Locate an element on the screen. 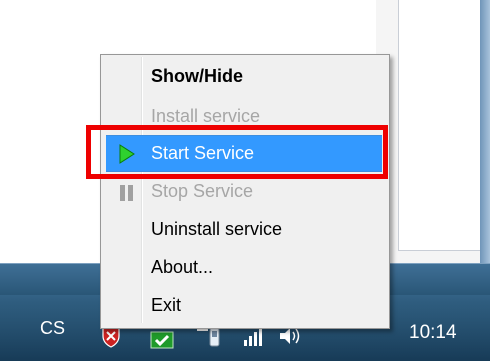  annotation-highlight-box is located at coordinates (237, 152).